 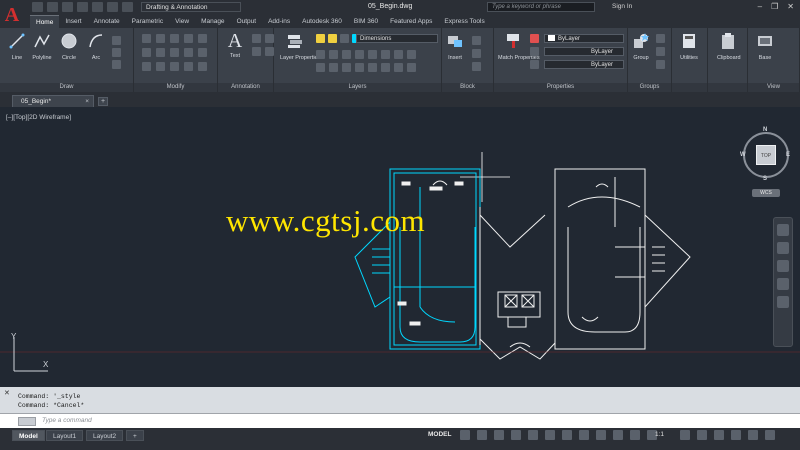 What do you see at coordinates (766, 193) in the screenshot?
I see `wcs-menu: WCS` at bounding box center [766, 193].